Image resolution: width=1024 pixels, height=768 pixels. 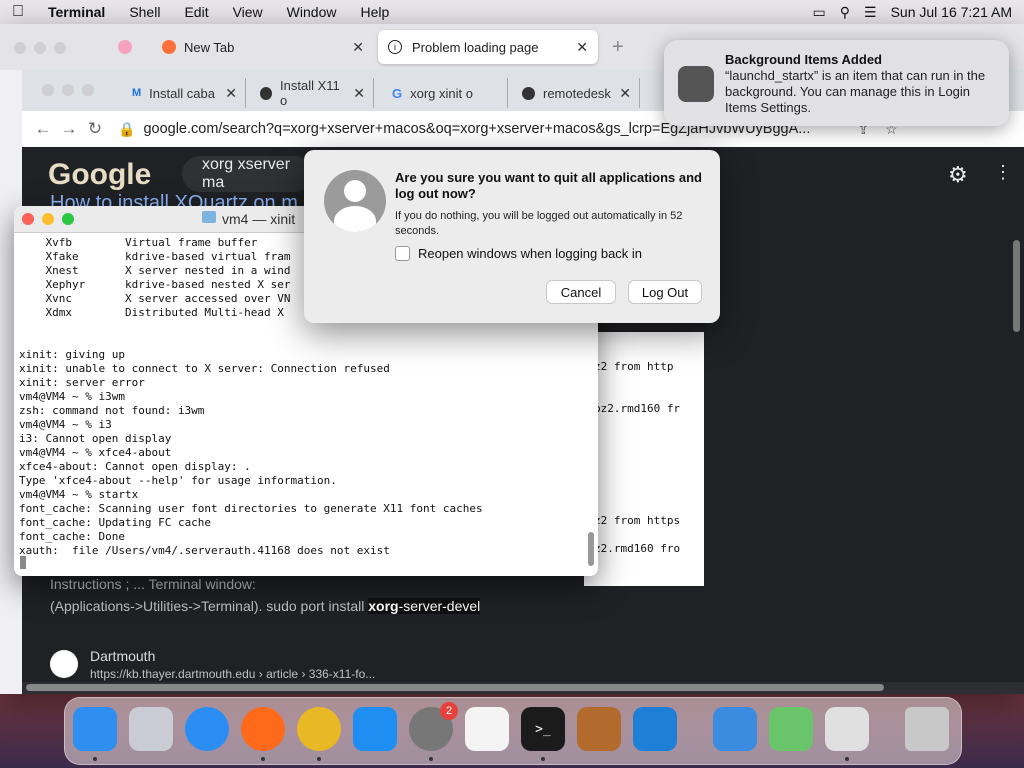 What do you see at coordinates (127, 128) in the screenshot?
I see `lock-icon: 🔒` at bounding box center [127, 128].